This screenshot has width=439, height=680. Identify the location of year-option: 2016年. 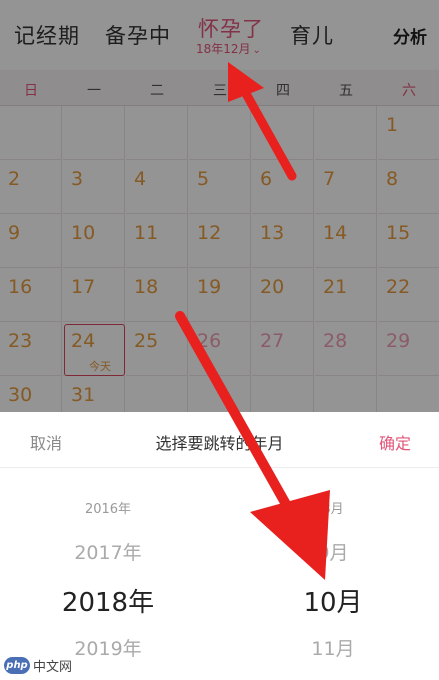
(108, 507).